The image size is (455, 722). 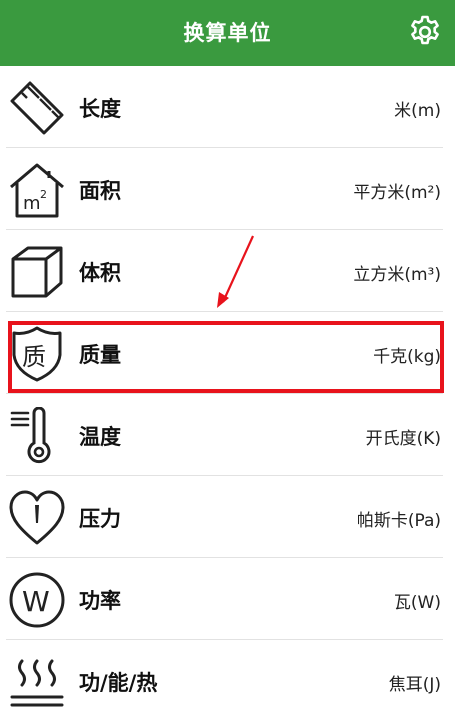 I want to click on gear-icon, so click(x=425, y=32).